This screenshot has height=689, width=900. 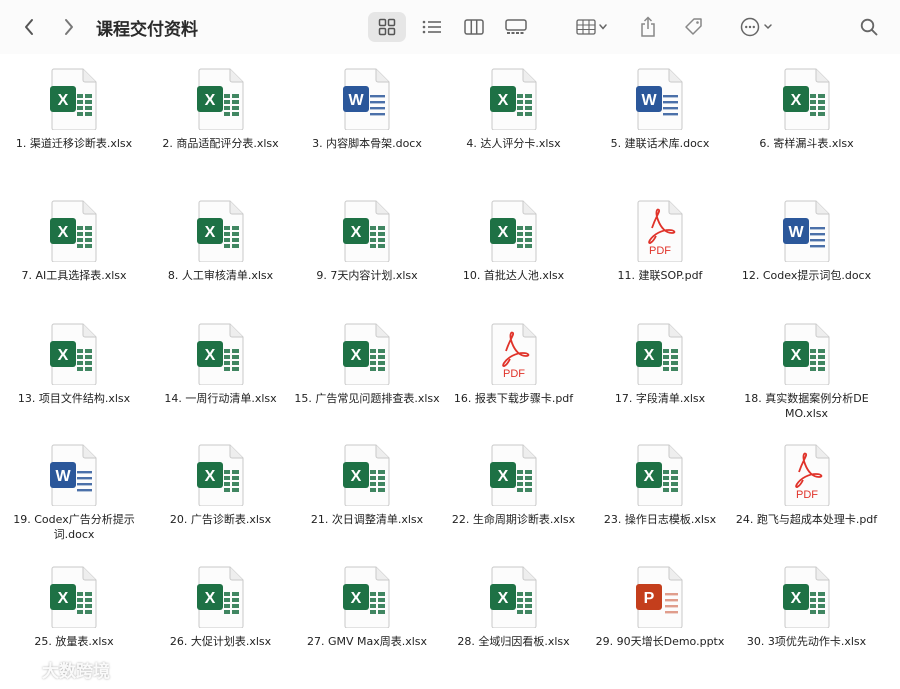 I want to click on pptx-file-icon: P, so click(x=660, y=597).